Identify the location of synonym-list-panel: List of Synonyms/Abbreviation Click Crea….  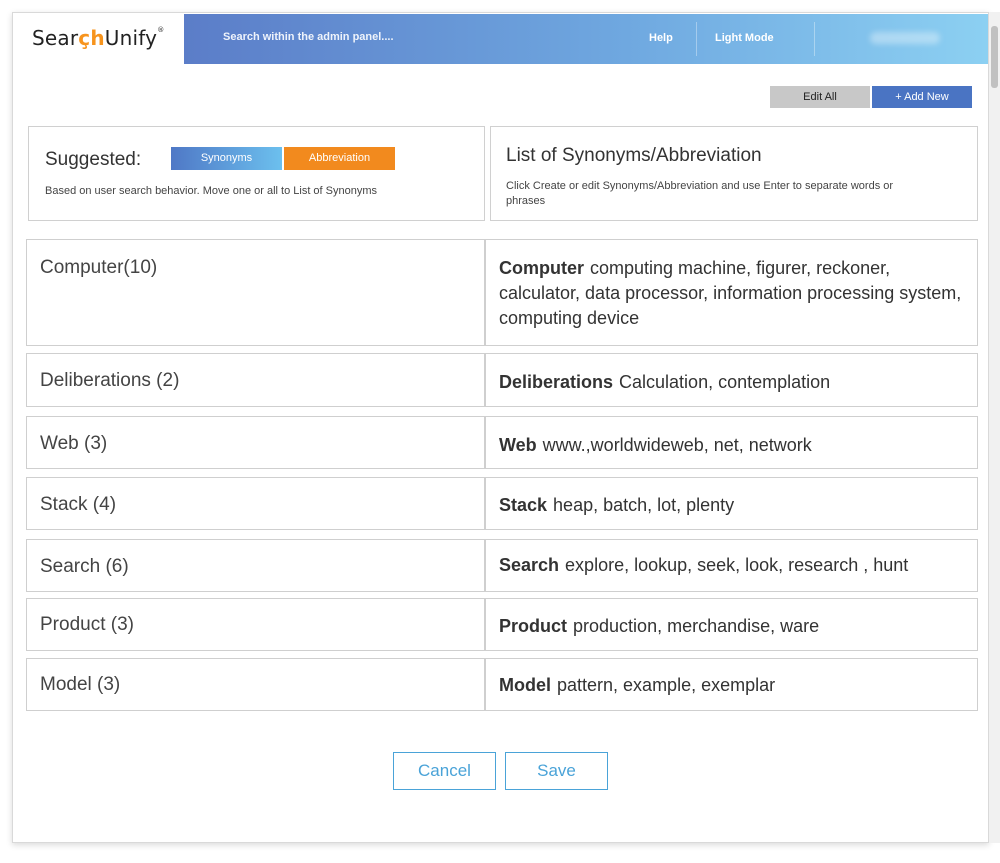
(734, 173).